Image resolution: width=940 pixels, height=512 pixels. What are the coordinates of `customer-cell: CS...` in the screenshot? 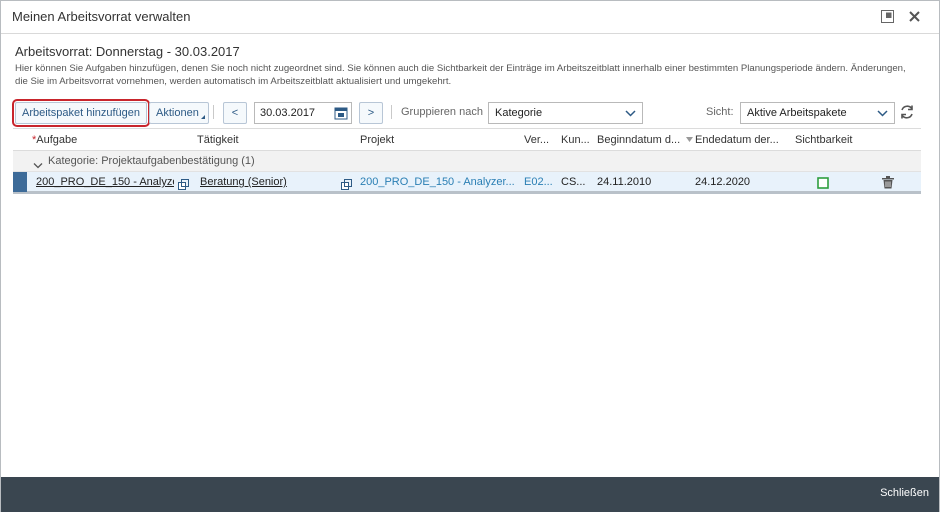 It's located at (573, 182).